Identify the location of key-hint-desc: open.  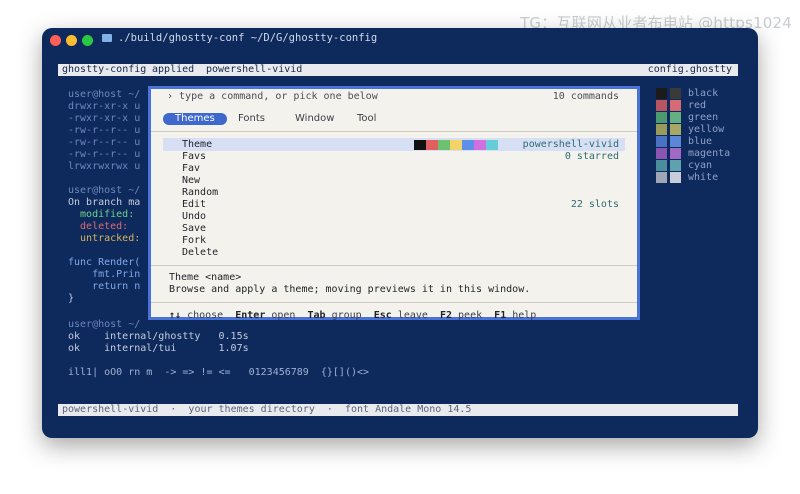
(286, 315).